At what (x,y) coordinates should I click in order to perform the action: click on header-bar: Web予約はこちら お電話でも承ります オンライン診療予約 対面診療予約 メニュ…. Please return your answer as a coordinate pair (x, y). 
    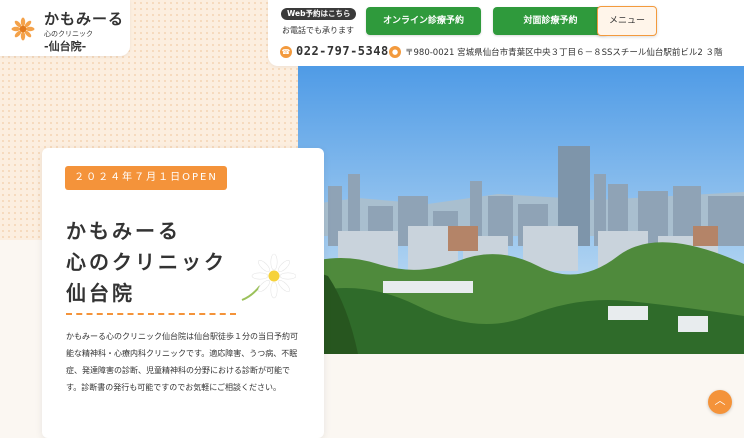
    Looking at the image, I should click on (506, 33).